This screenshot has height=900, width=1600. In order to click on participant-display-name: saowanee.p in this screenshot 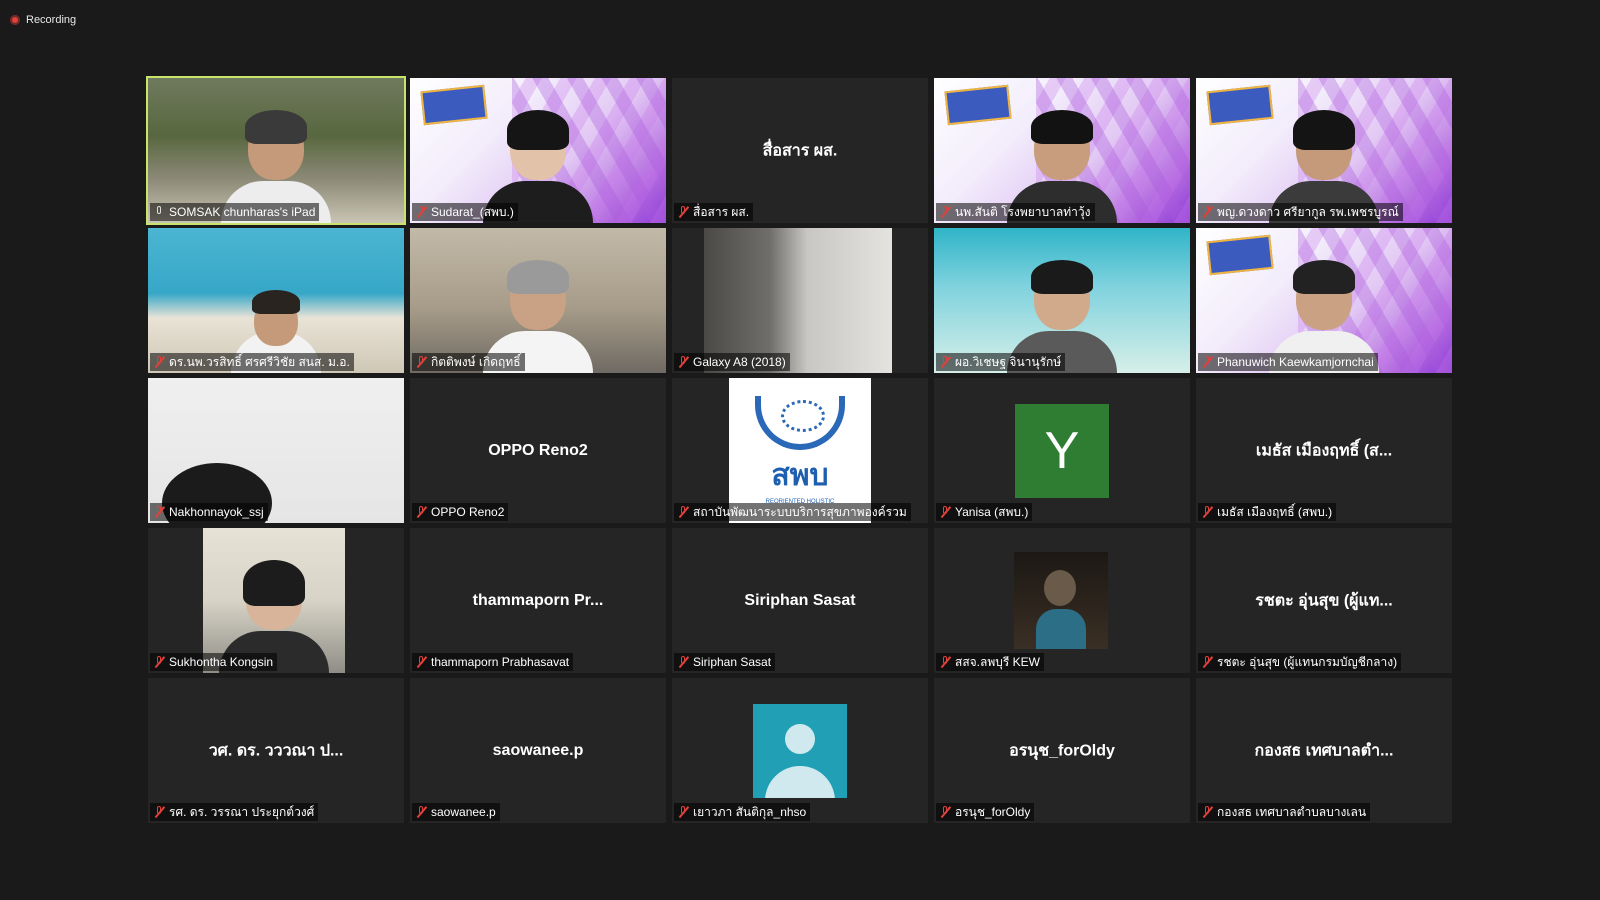, I will do `click(538, 750)`.